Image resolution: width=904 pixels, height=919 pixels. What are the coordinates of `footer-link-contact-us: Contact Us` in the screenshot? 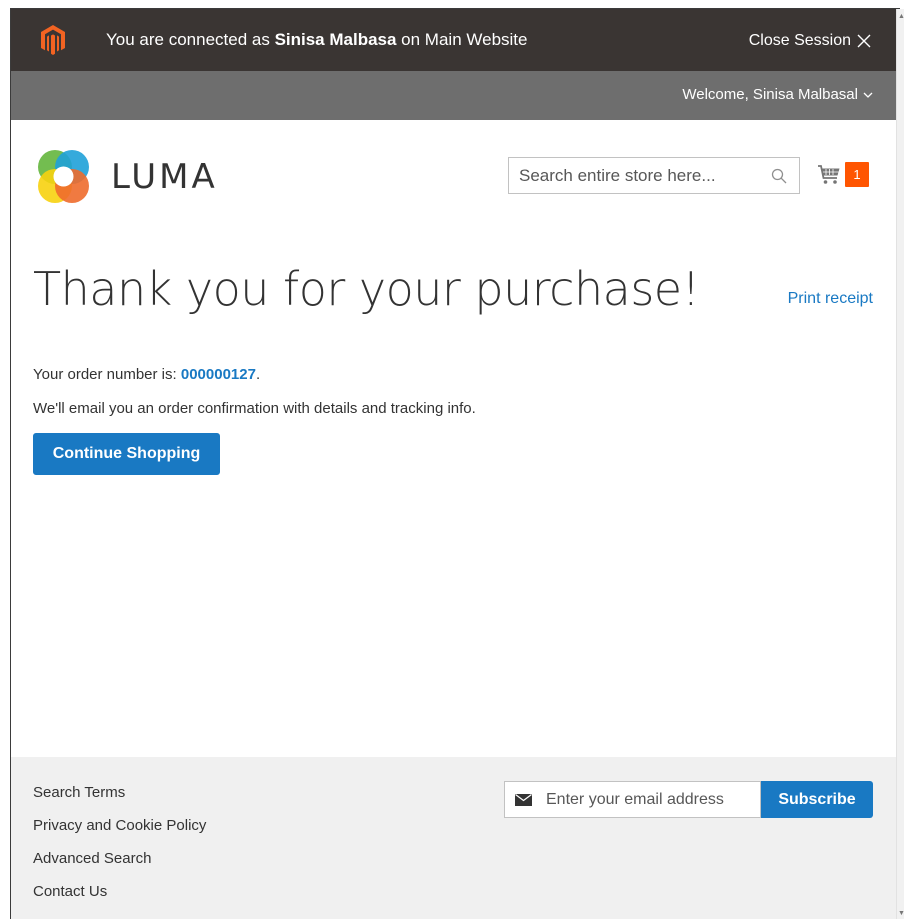 It's located at (119, 899).